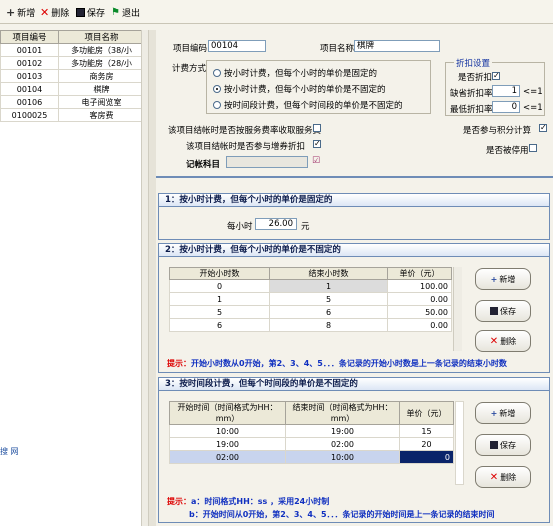 Image resolution: width=553 pixels, height=526 pixels. Describe the element at coordinates (507, 151) in the screenshot. I see `disabled-label: 是否被停用` at that location.